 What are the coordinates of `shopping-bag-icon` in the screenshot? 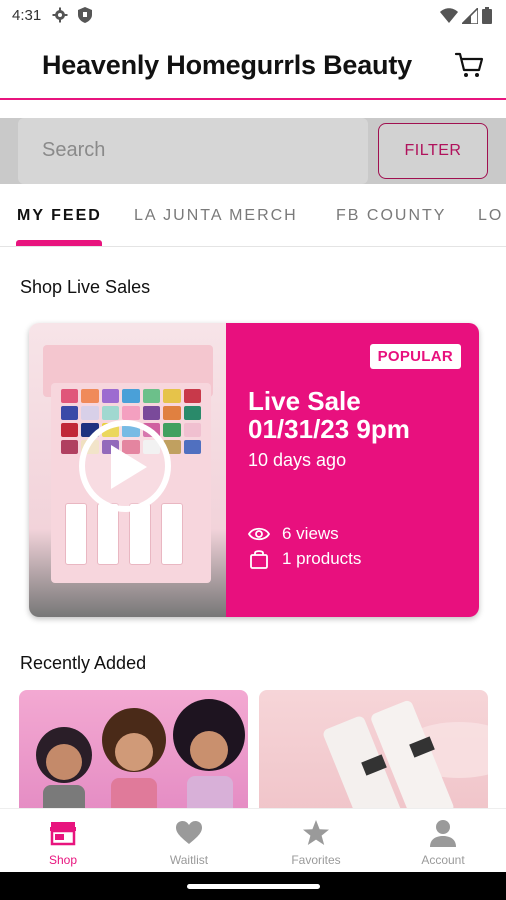 It's located at (259, 559).